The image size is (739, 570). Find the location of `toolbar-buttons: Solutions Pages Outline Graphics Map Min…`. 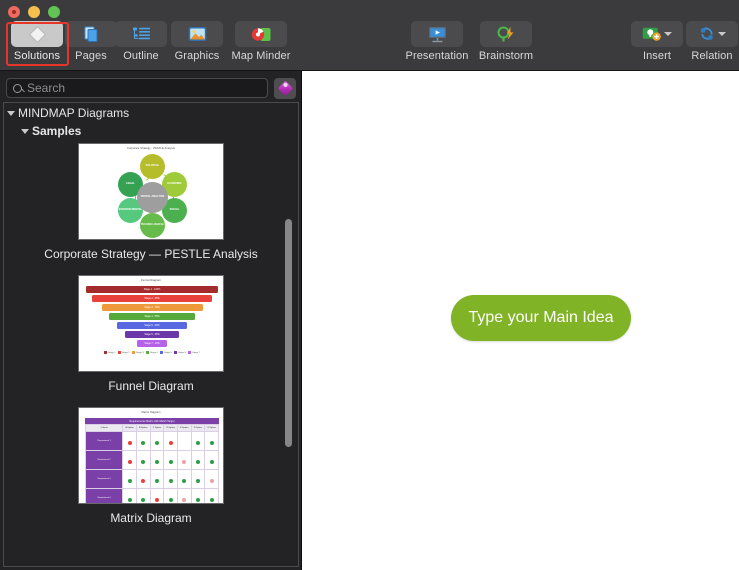

toolbar-buttons: Solutions Pages Outline Graphics Map Min… is located at coordinates (369, 46).